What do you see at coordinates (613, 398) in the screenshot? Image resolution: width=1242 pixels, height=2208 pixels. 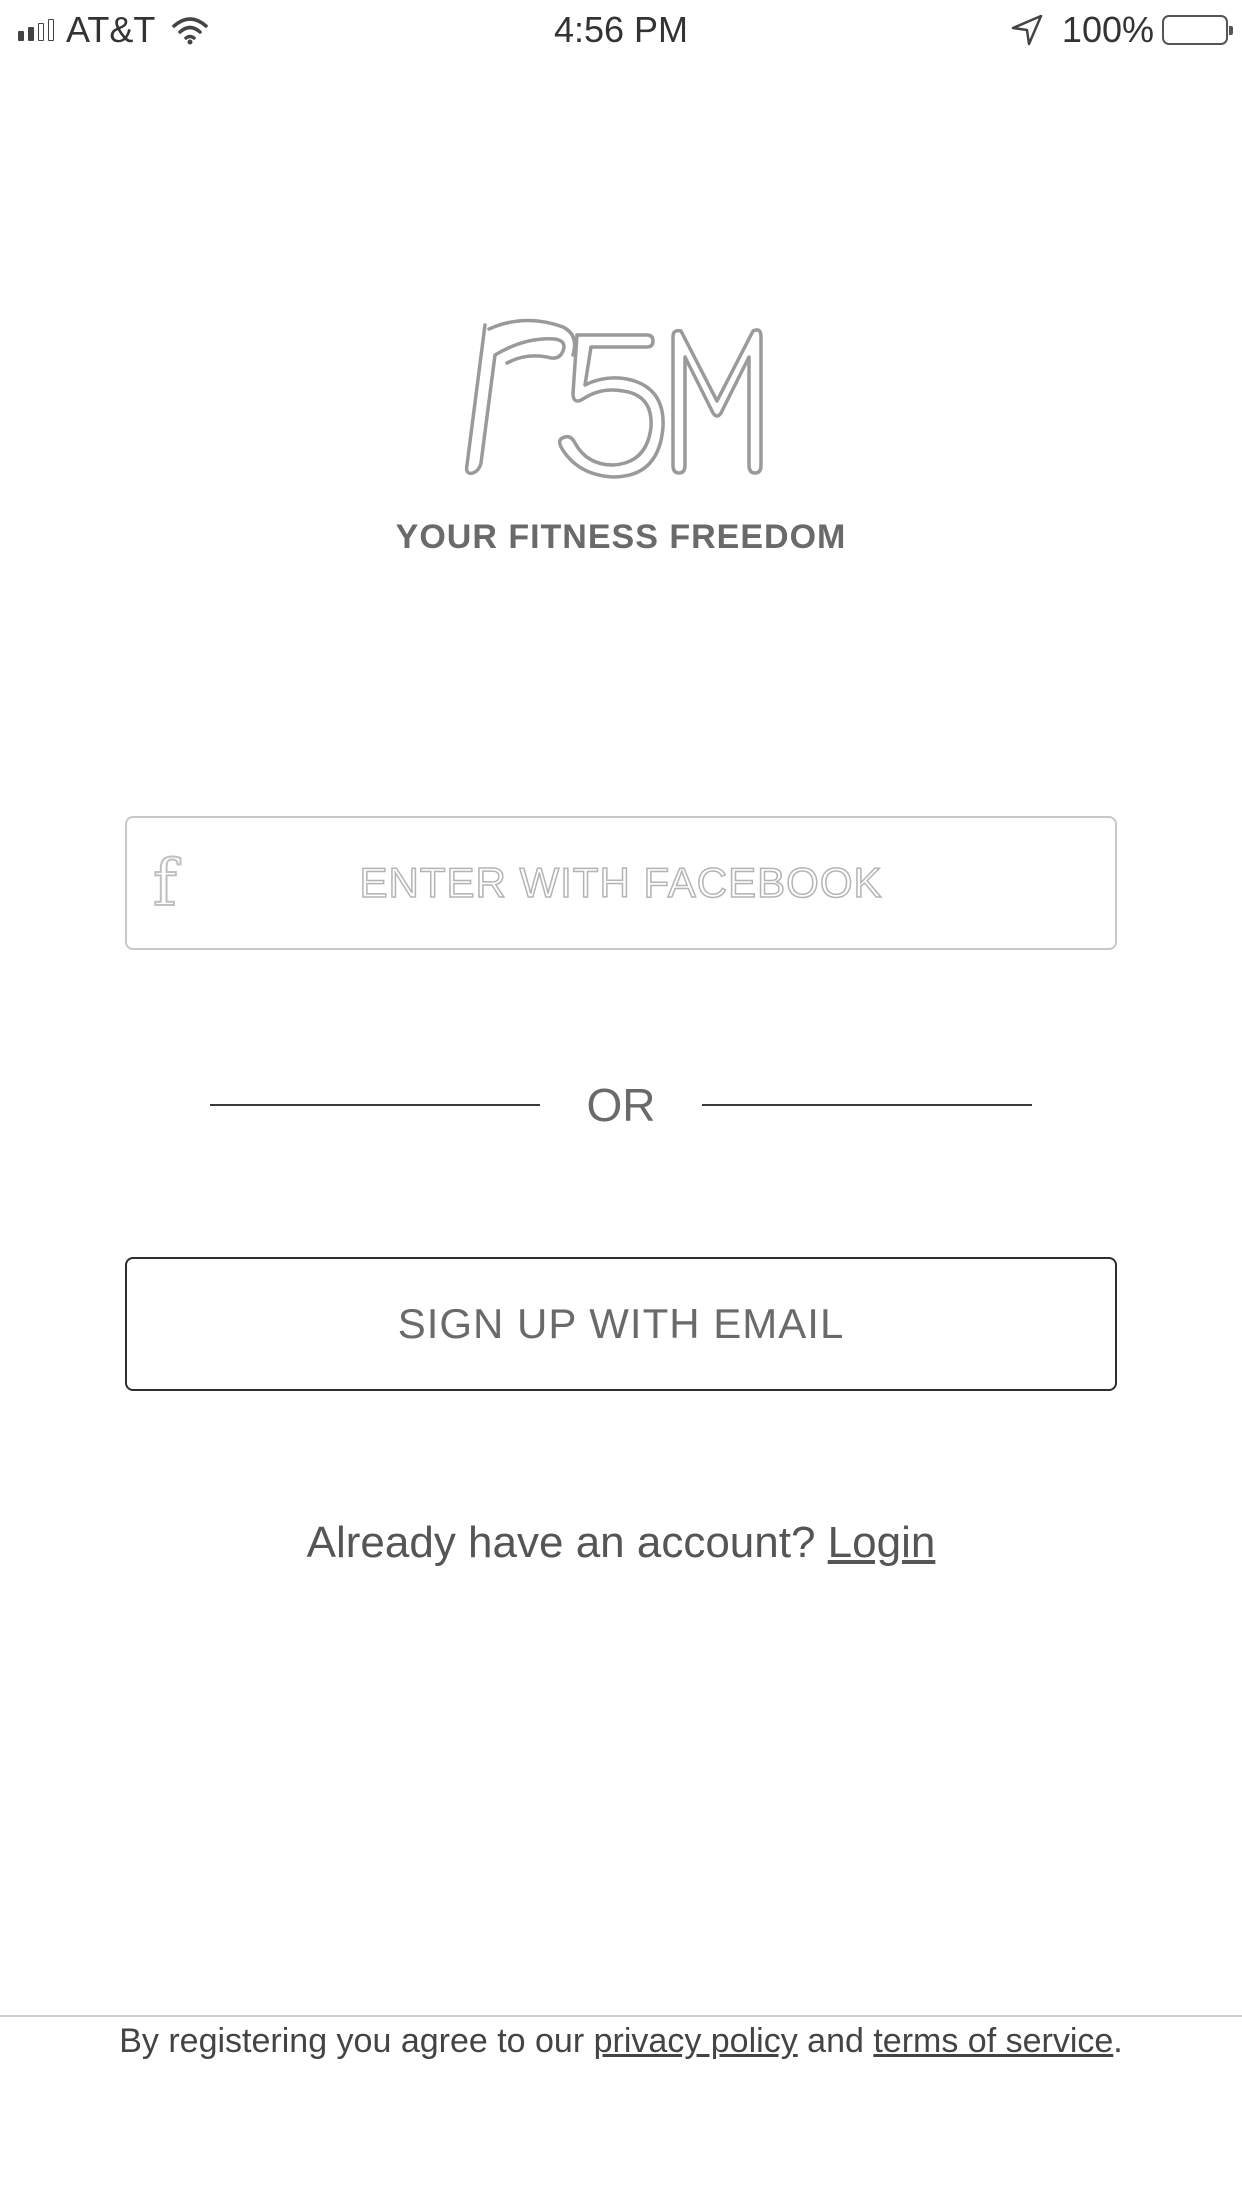 I see `p5m-logo-icon` at bounding box center [613, 398].